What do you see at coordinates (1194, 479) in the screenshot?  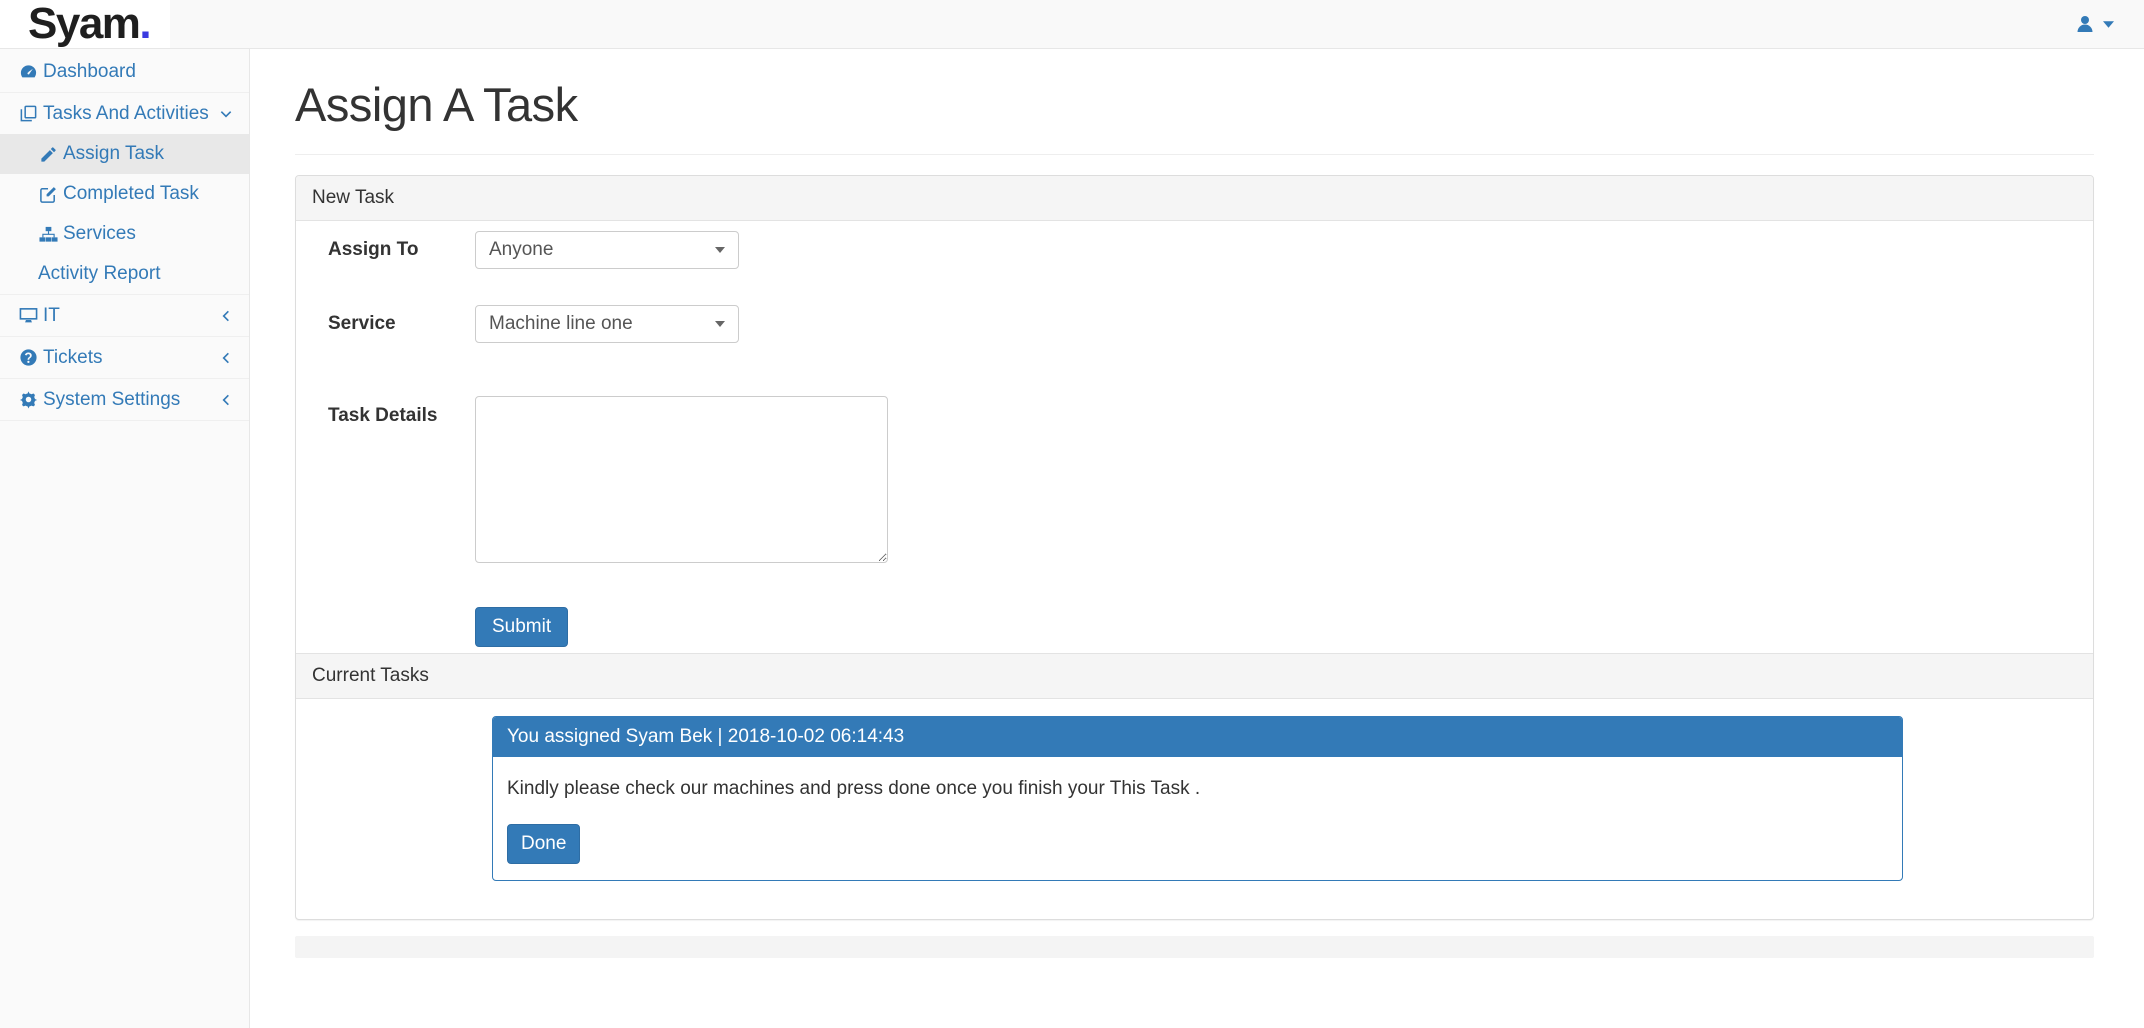 I see `task-details-row: Task Details` at bounding box center [1194, 479].